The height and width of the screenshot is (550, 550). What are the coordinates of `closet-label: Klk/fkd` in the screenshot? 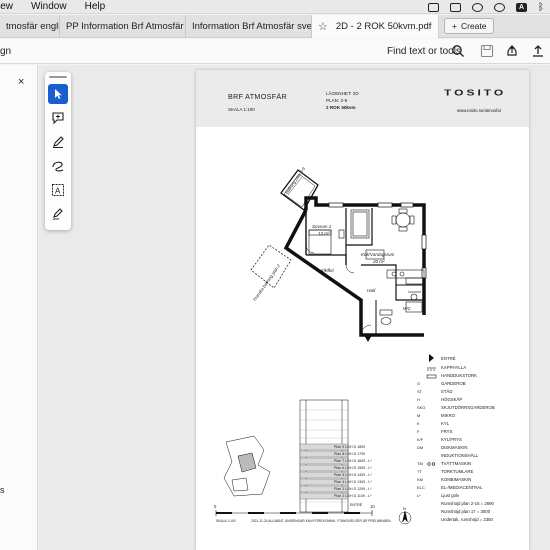 It's located at (327, 270).